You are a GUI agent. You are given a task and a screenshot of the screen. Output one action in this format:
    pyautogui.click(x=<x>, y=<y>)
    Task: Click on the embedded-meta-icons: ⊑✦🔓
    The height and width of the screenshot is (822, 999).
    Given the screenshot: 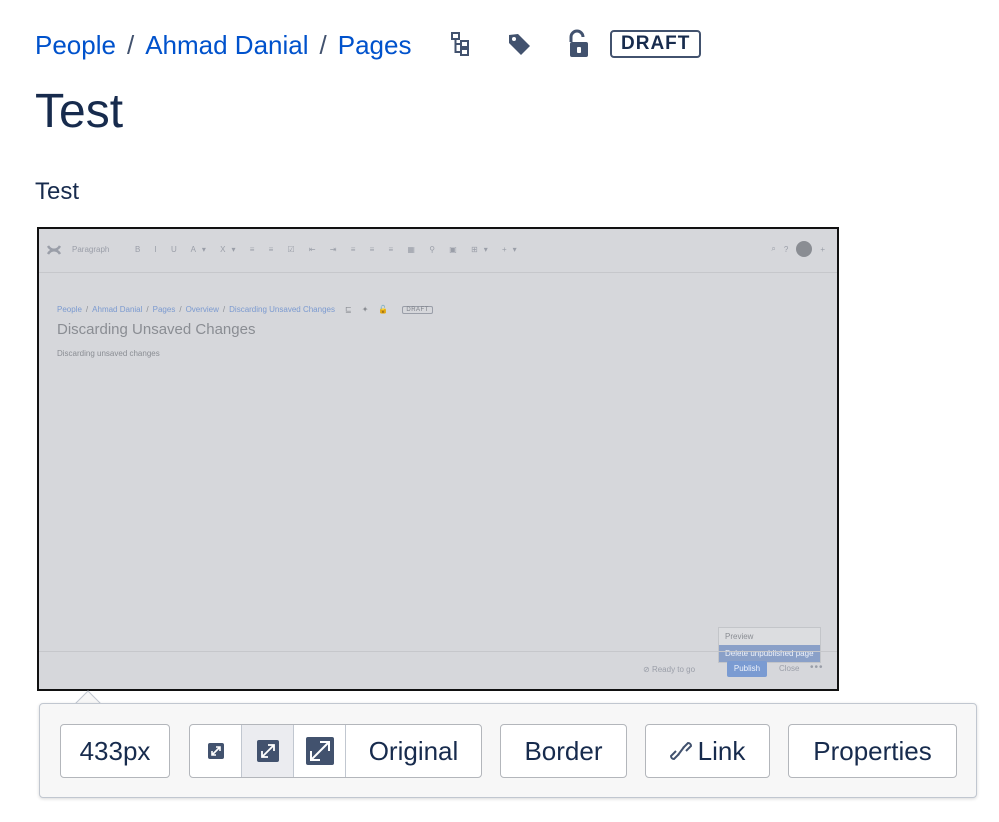 What is the action you would take?
    pyautogui.click(x=371, y=309)
    